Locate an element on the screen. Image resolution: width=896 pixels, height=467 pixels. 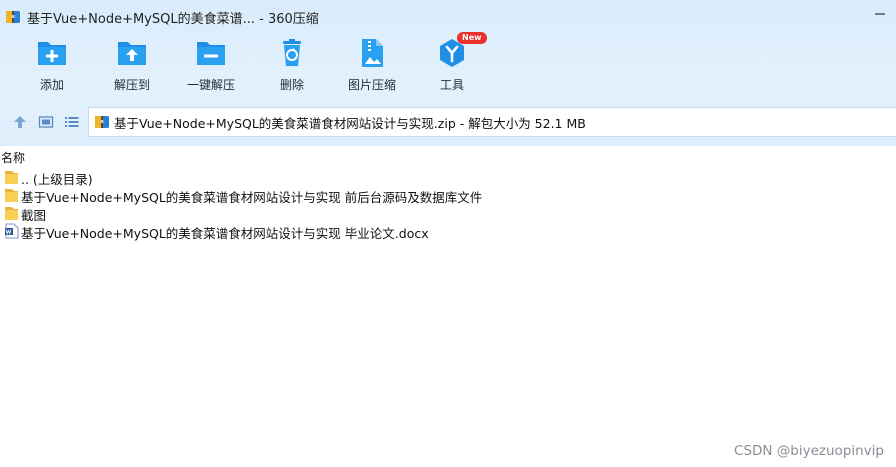
add-label: 添加 is located at coordinates (51, 85).